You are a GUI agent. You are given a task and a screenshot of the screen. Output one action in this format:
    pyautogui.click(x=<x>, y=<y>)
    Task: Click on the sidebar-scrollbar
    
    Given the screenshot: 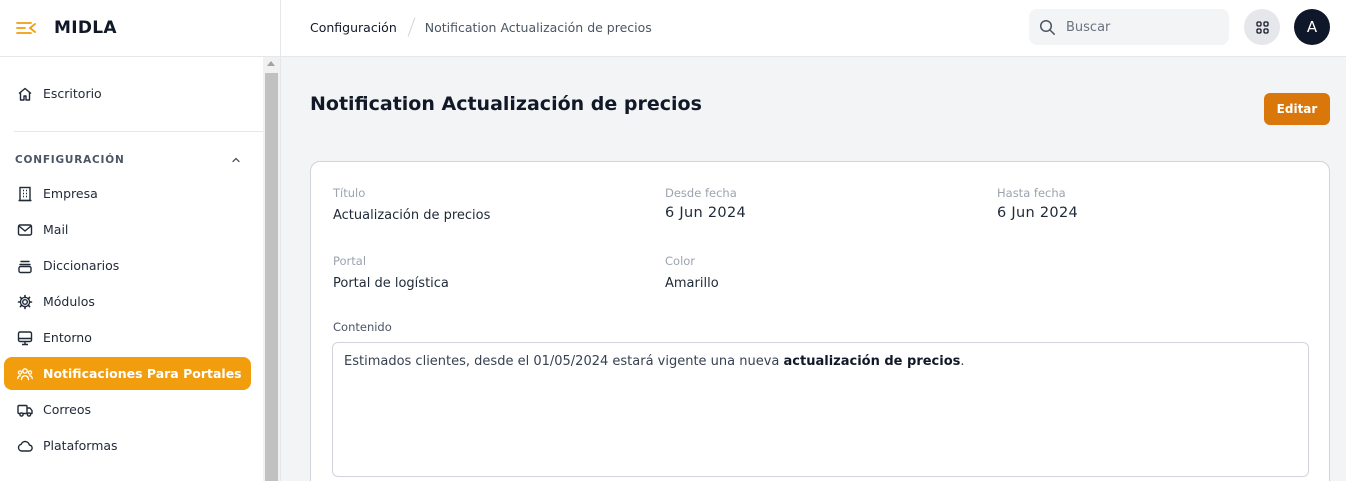 What is the action you would take?
    pyautogui.click(x=271, y=269)
    